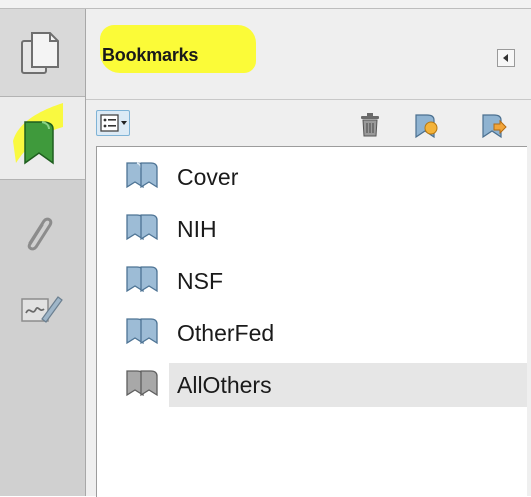 Image resolution: width=531 pixels, height=497 pixels. What do you see at coordinates (312, 333) in the screenshot?
I see `bookmark-item: OtherFed` at bounding box center [312, 333].